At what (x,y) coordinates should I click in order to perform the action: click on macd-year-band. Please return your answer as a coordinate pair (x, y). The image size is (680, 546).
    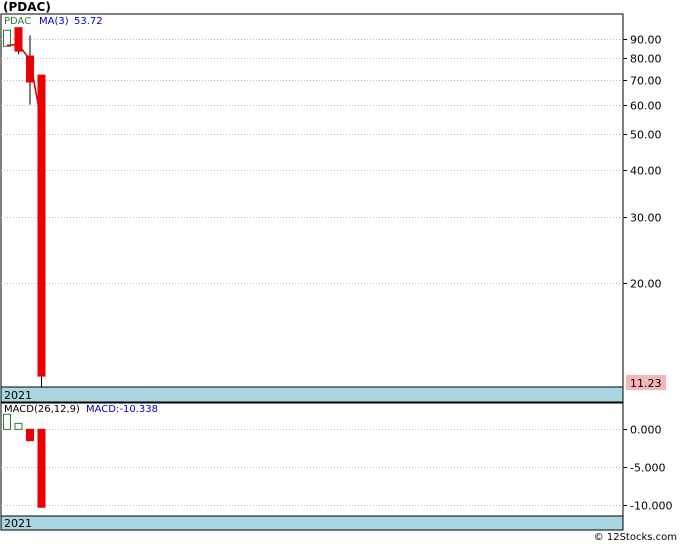
    Looking at the image, I should click on (312, 523).